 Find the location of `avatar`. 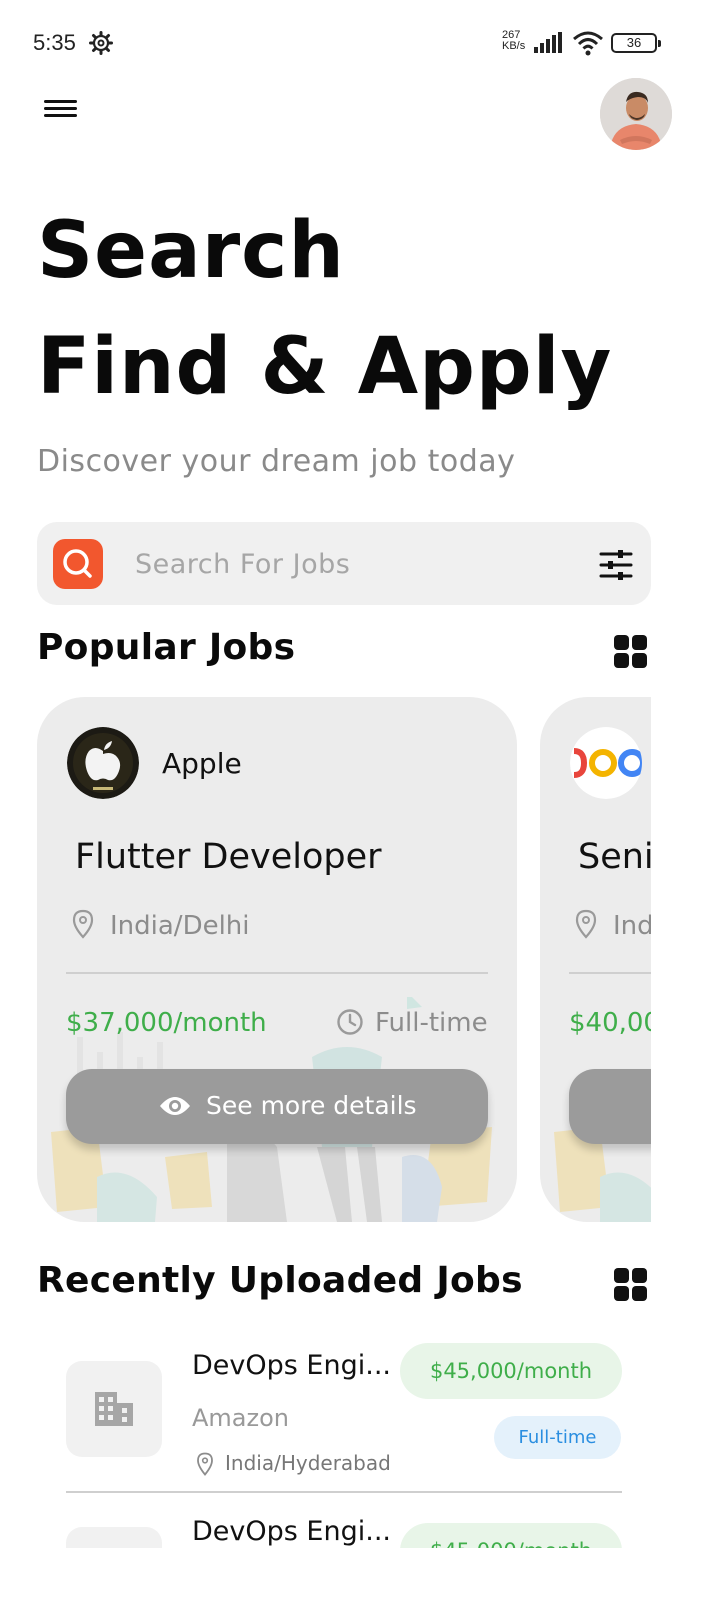

avatar is located at coordinates (636, 114).